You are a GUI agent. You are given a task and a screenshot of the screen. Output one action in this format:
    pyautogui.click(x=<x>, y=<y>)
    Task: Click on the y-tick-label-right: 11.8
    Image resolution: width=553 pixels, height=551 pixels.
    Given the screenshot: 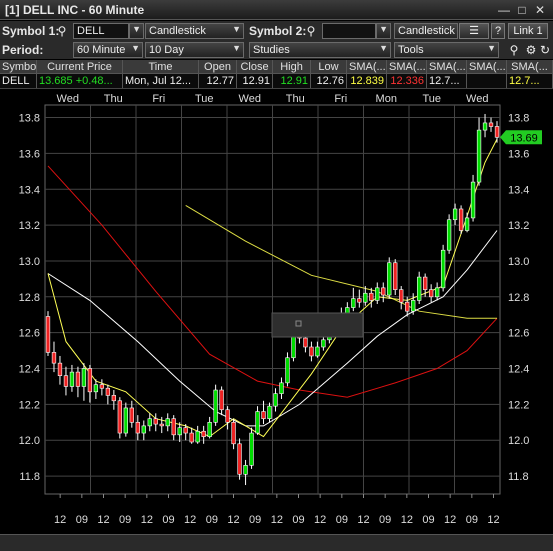 What is the action you would take?
    pyautogui.click(x=518, y=477)
    